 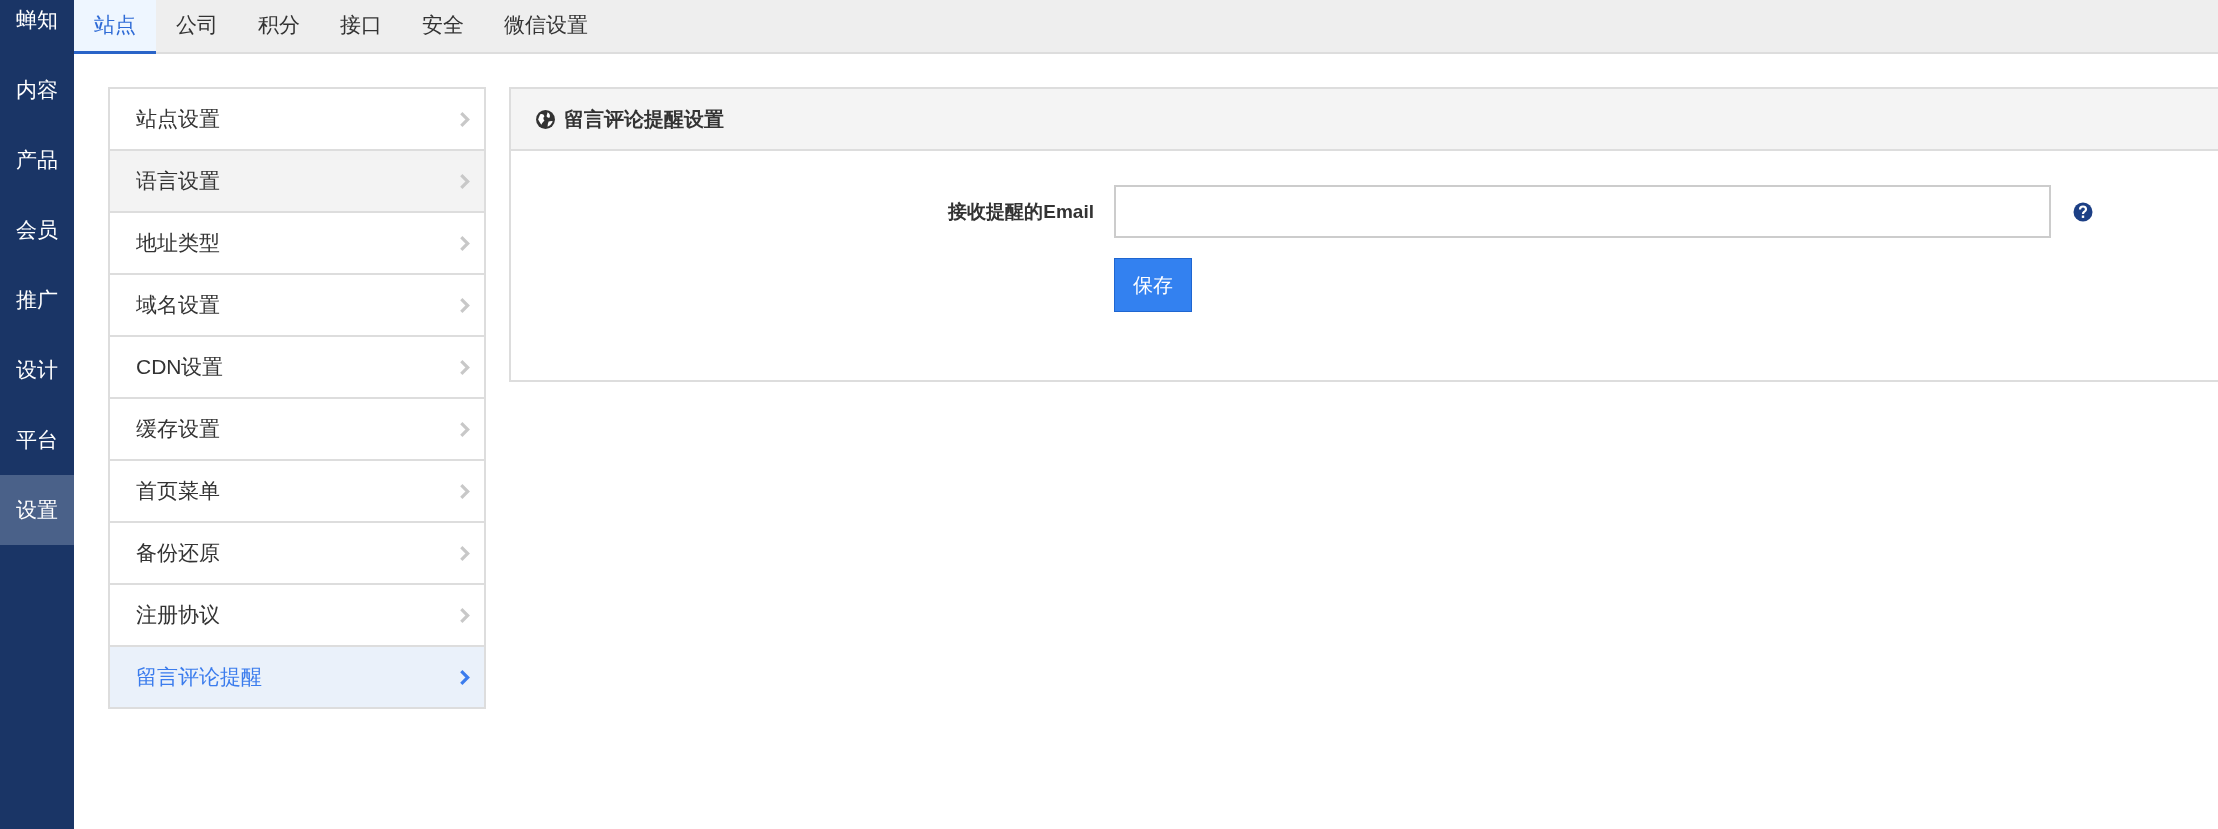 I want to click on save-button: 保存, so click(x=1153, y=285).